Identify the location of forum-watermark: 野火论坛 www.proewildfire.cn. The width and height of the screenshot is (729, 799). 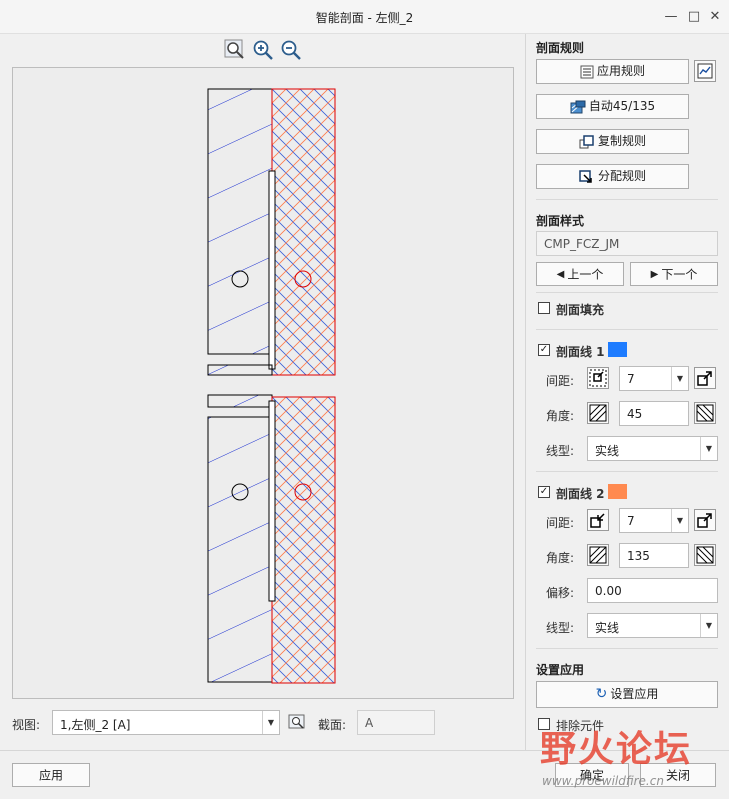
(634, 755).